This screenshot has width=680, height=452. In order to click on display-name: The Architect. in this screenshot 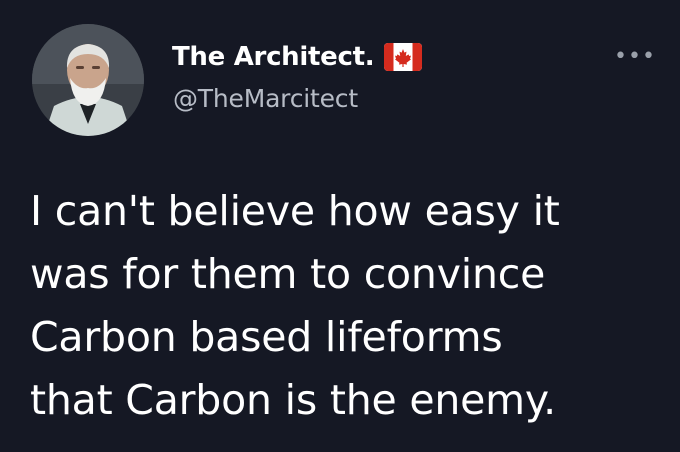, I will do `click(273, 57)`.